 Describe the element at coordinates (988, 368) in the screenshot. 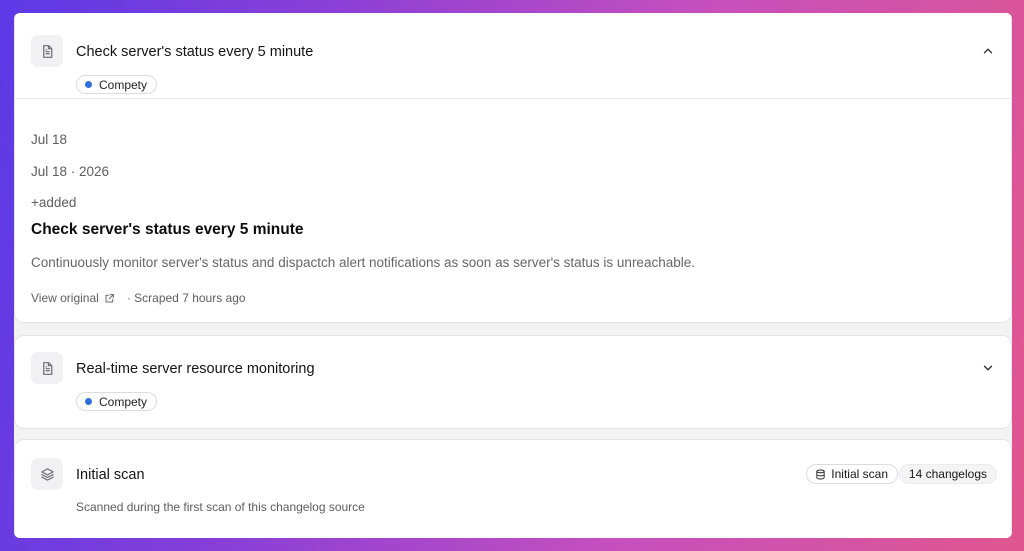

I see `chevron-down-icon` at that location.